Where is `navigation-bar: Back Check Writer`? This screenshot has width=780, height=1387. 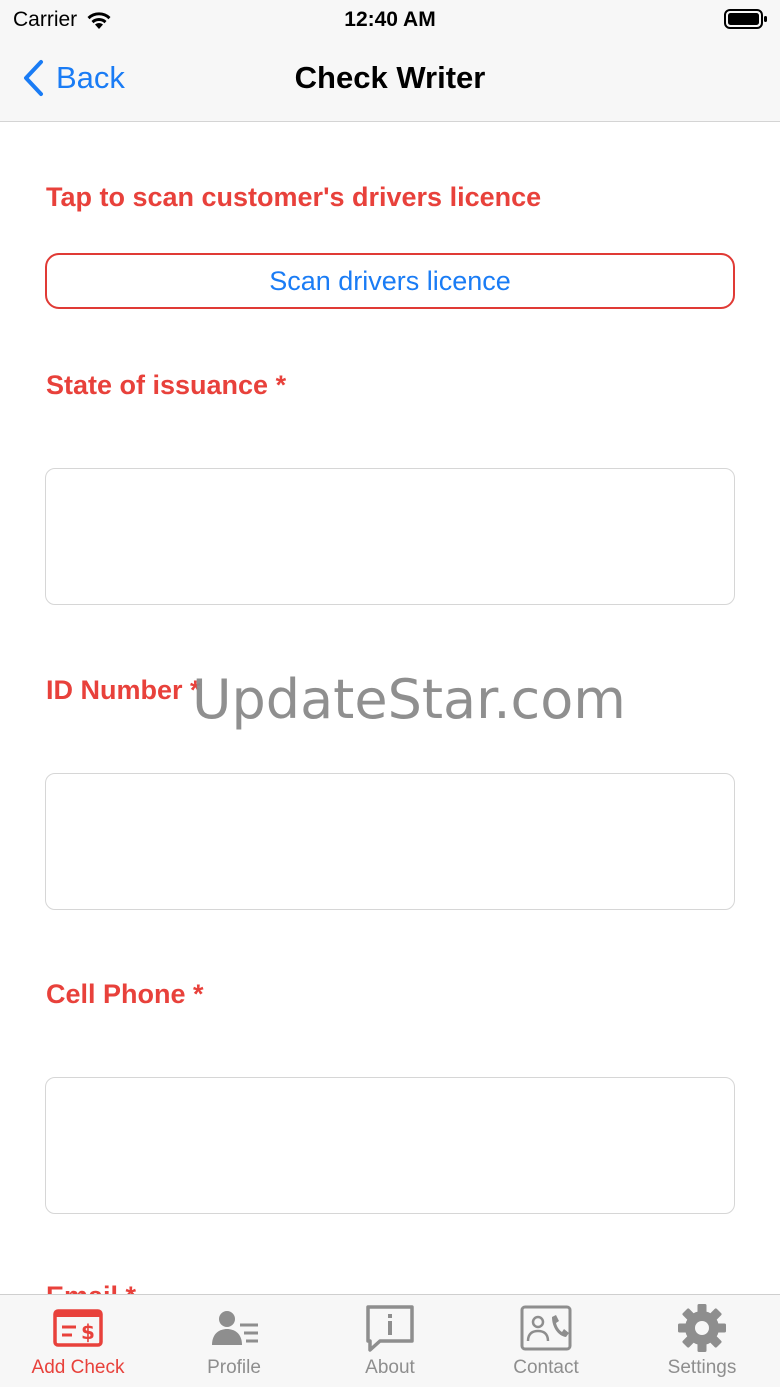
navigation-bar: Back Check Writer is located at coordinates (390, 81).